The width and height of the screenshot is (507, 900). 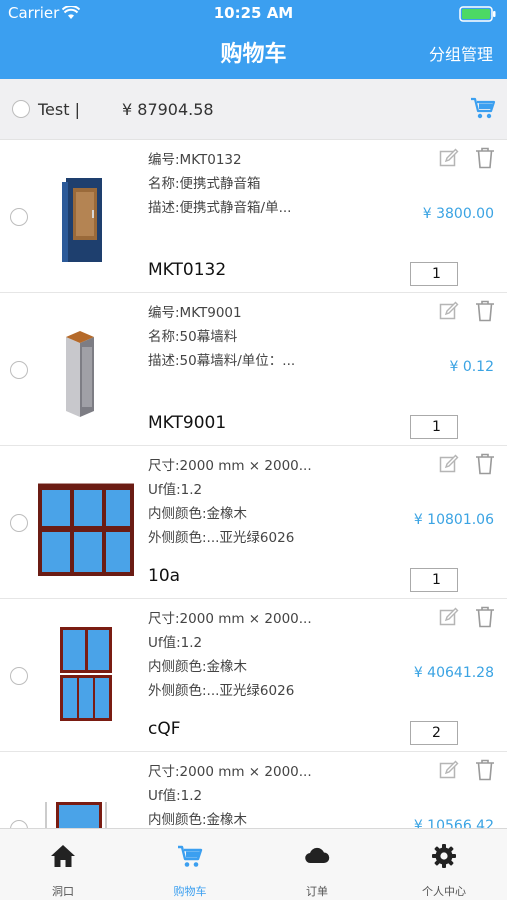 I want to click on home-icon, so click(x=63, y=856).